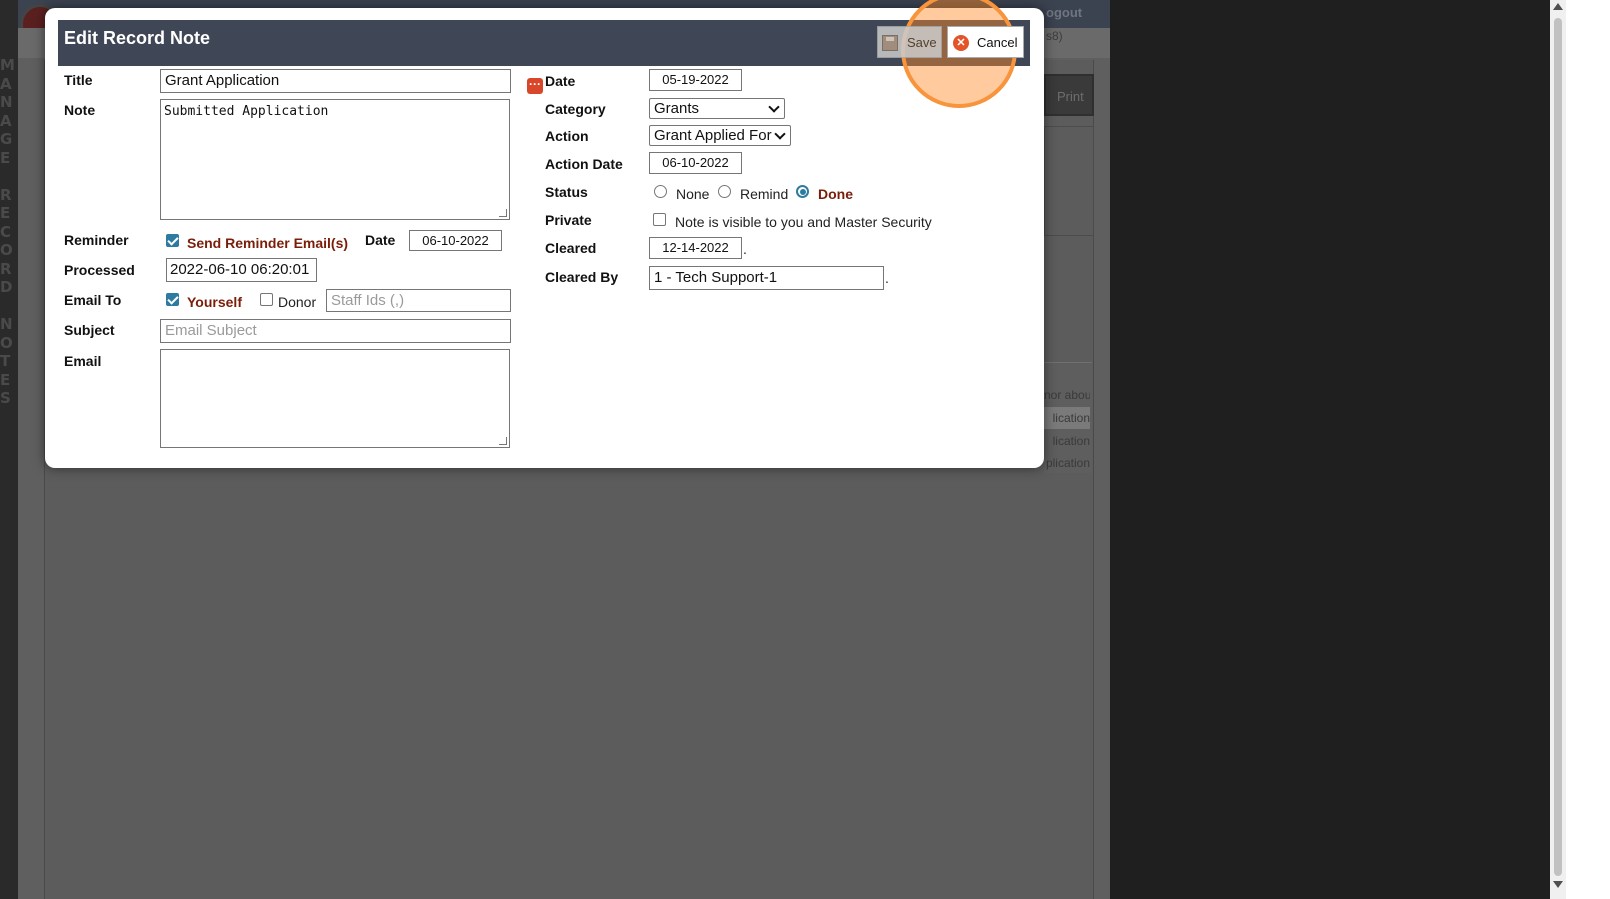 The image size is (1610, 899). Describe the element at coordinates (745, 249) in the screenshot. I see `cleared-period: .` at that location.